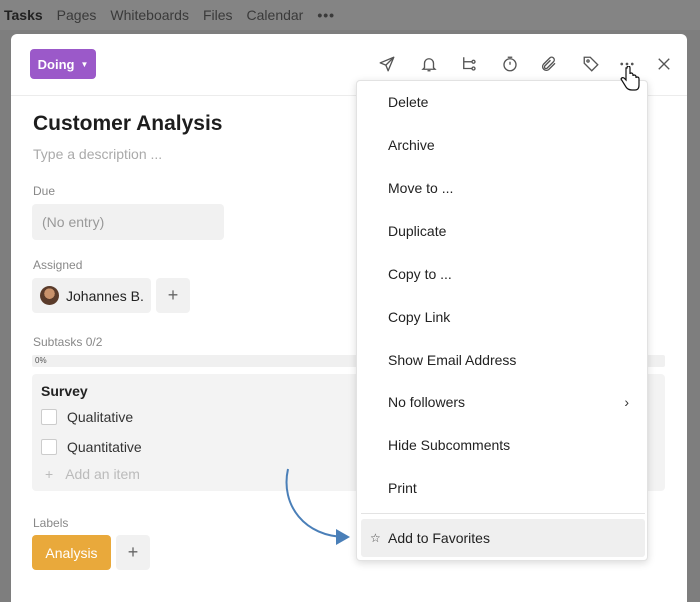 The image size is (700, 602). What do you see at coordinates (375, 538) in the screenshot?
I see `star-icon: ☆` at bounding box center [375, 538].